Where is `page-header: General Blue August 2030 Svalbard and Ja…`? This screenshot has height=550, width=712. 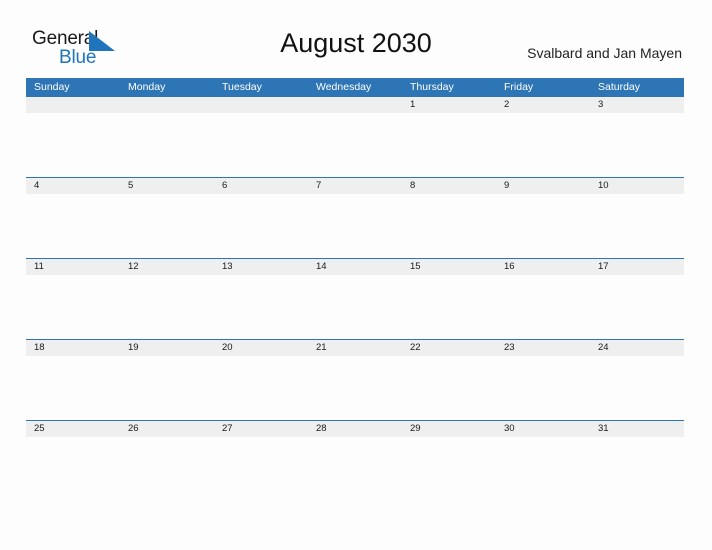 page-header: General Blue August 2030 Svalbard and Ja… is located at coordinates (356, 39).